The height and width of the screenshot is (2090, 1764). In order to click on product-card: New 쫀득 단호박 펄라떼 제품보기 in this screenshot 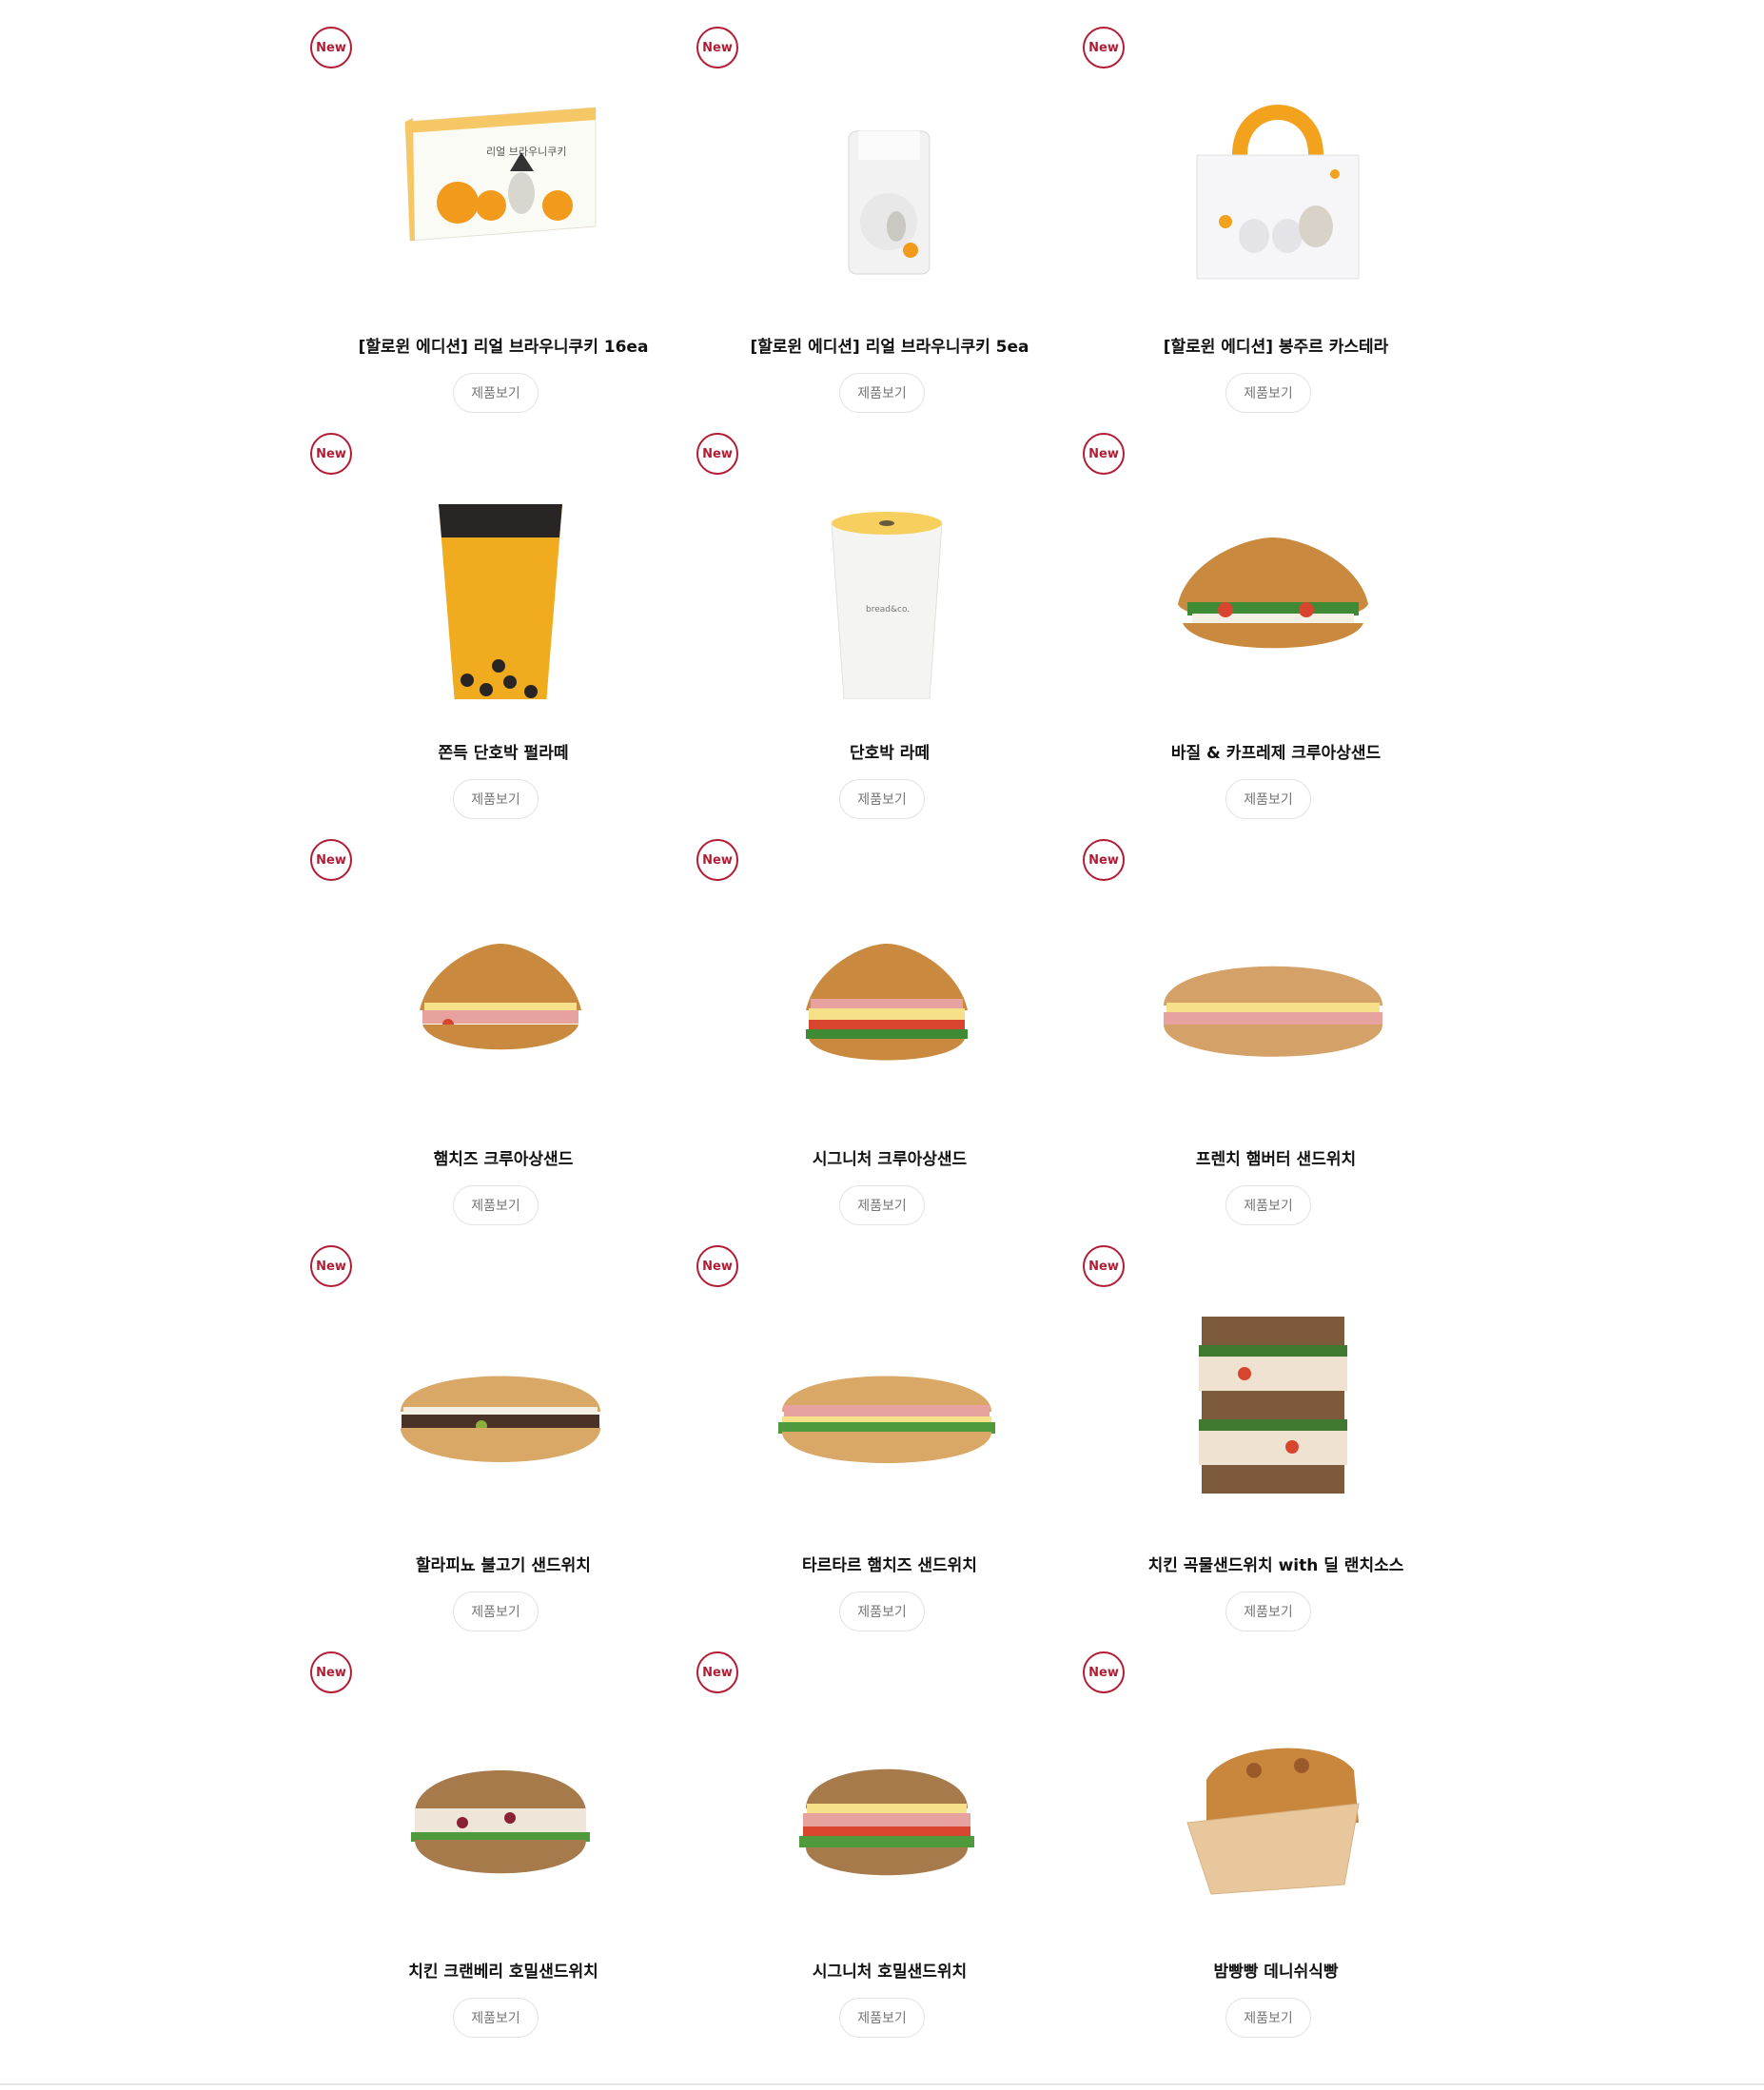, I will do `click(503, 636)`.